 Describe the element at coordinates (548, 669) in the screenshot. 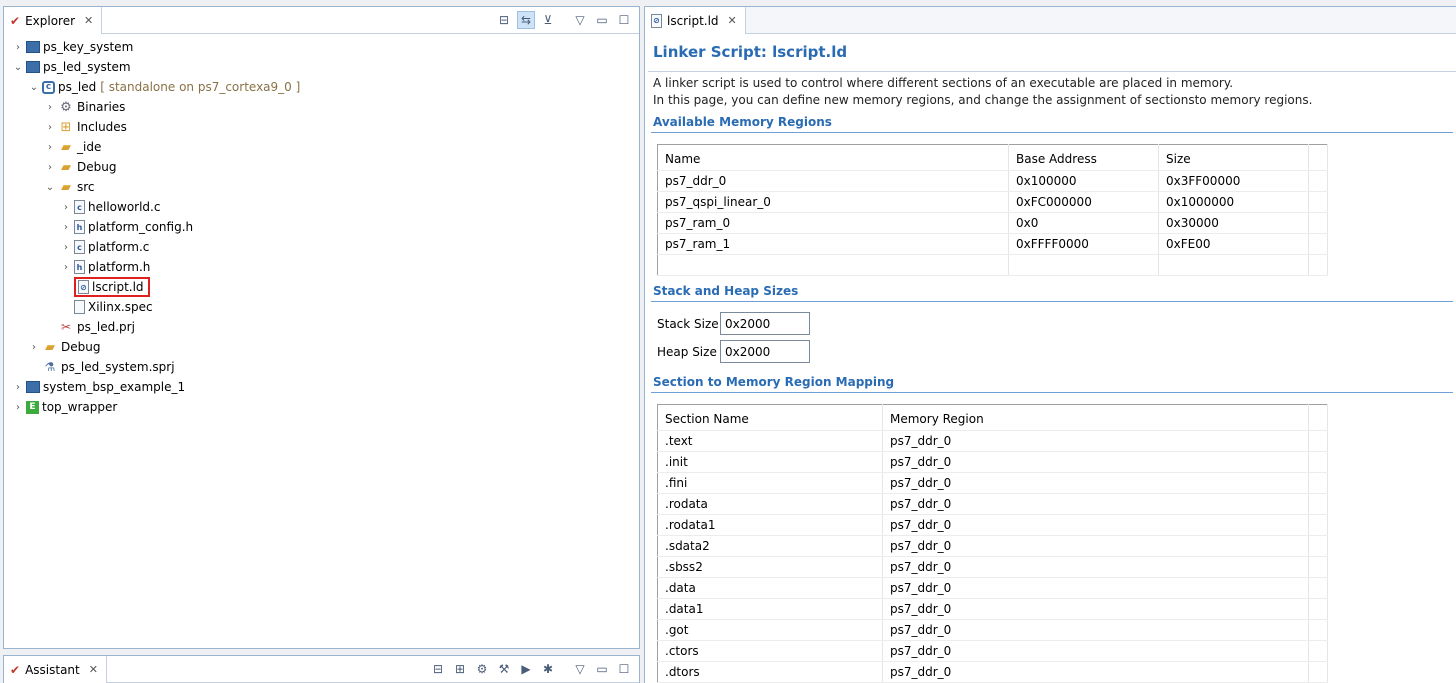

I see `debug-bug-icon: ✱` at that location.